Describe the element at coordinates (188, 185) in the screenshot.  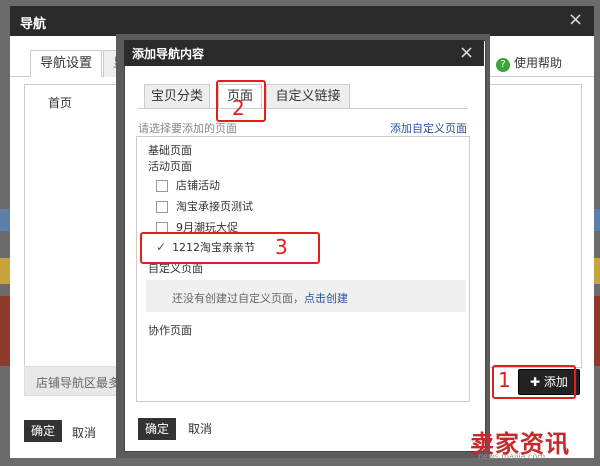
I see `list-item: 店铺活动` at that location.